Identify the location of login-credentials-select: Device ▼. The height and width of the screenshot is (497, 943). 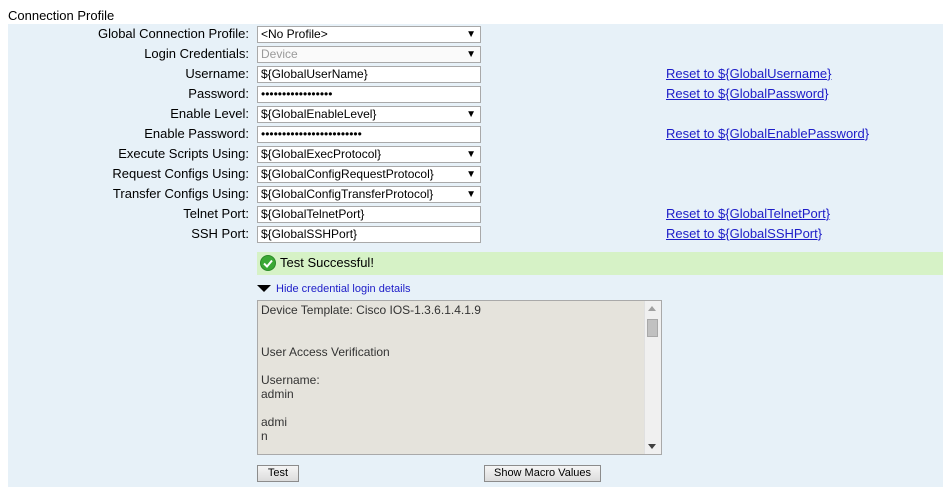
(369, 54).